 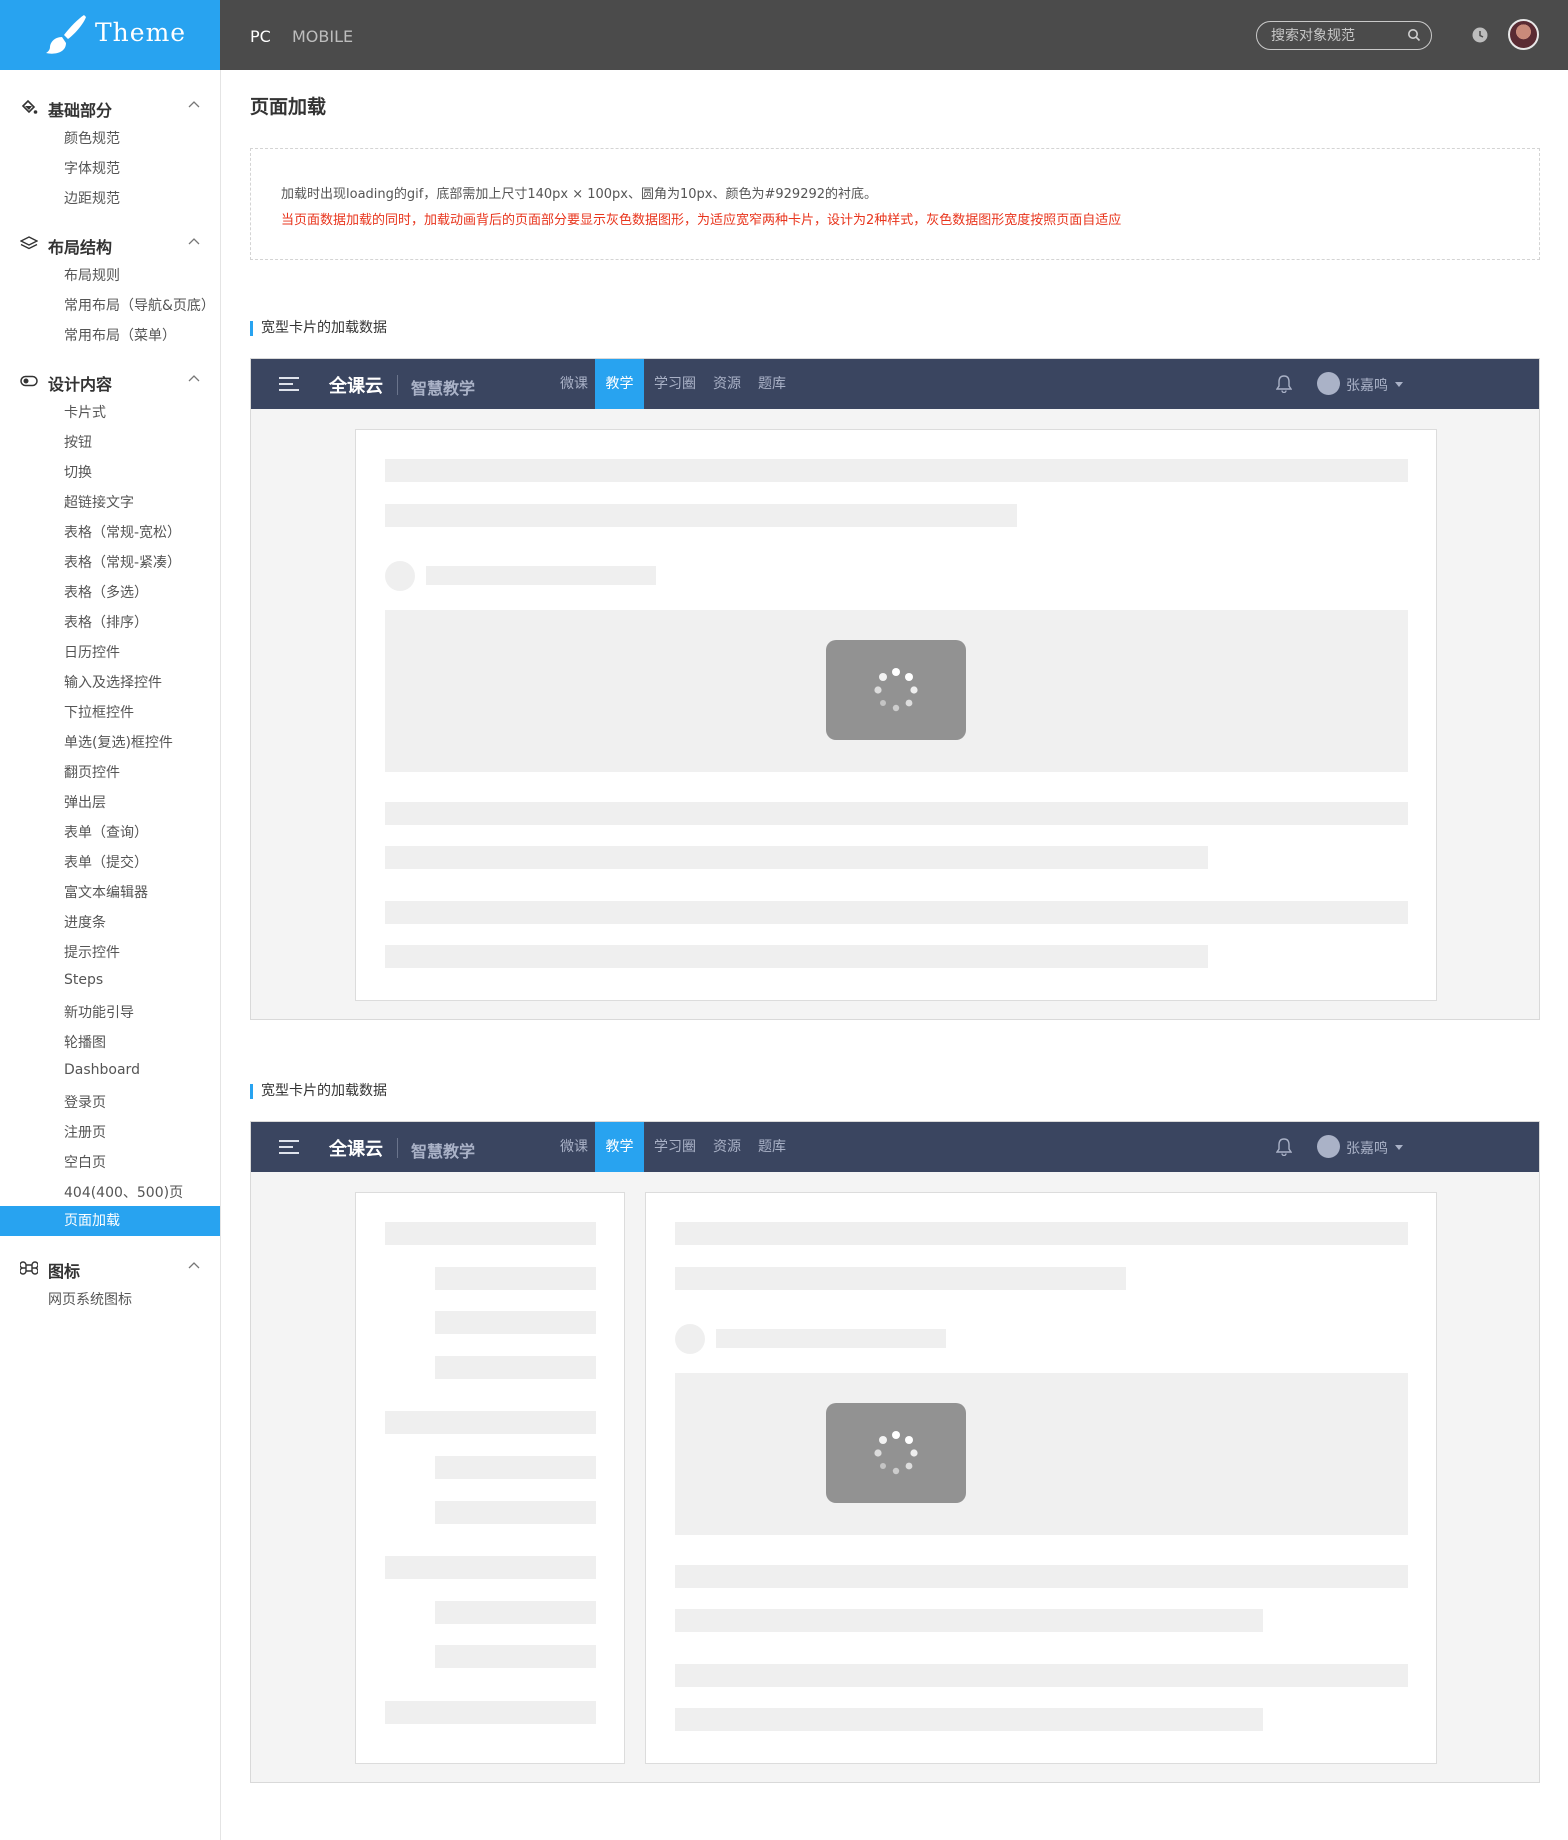 I want to click on spinner-icon, so click(x=896, y=690).